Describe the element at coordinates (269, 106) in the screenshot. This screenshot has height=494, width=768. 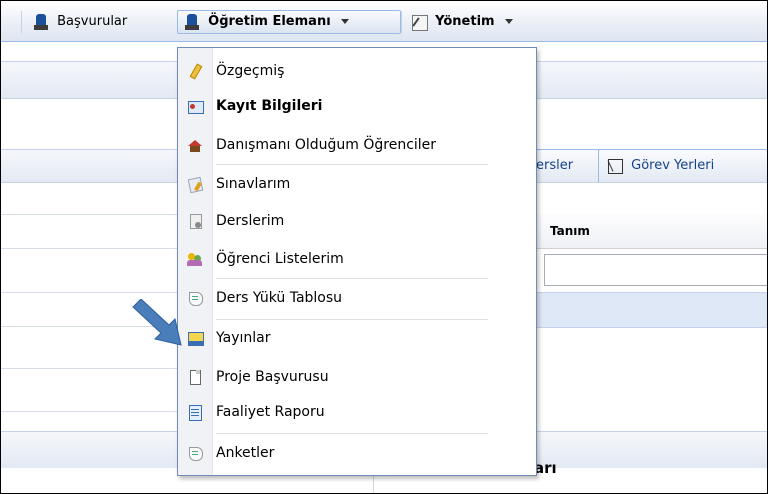
I see `menu-item-label: Kayıt Bilgileri` at that location.